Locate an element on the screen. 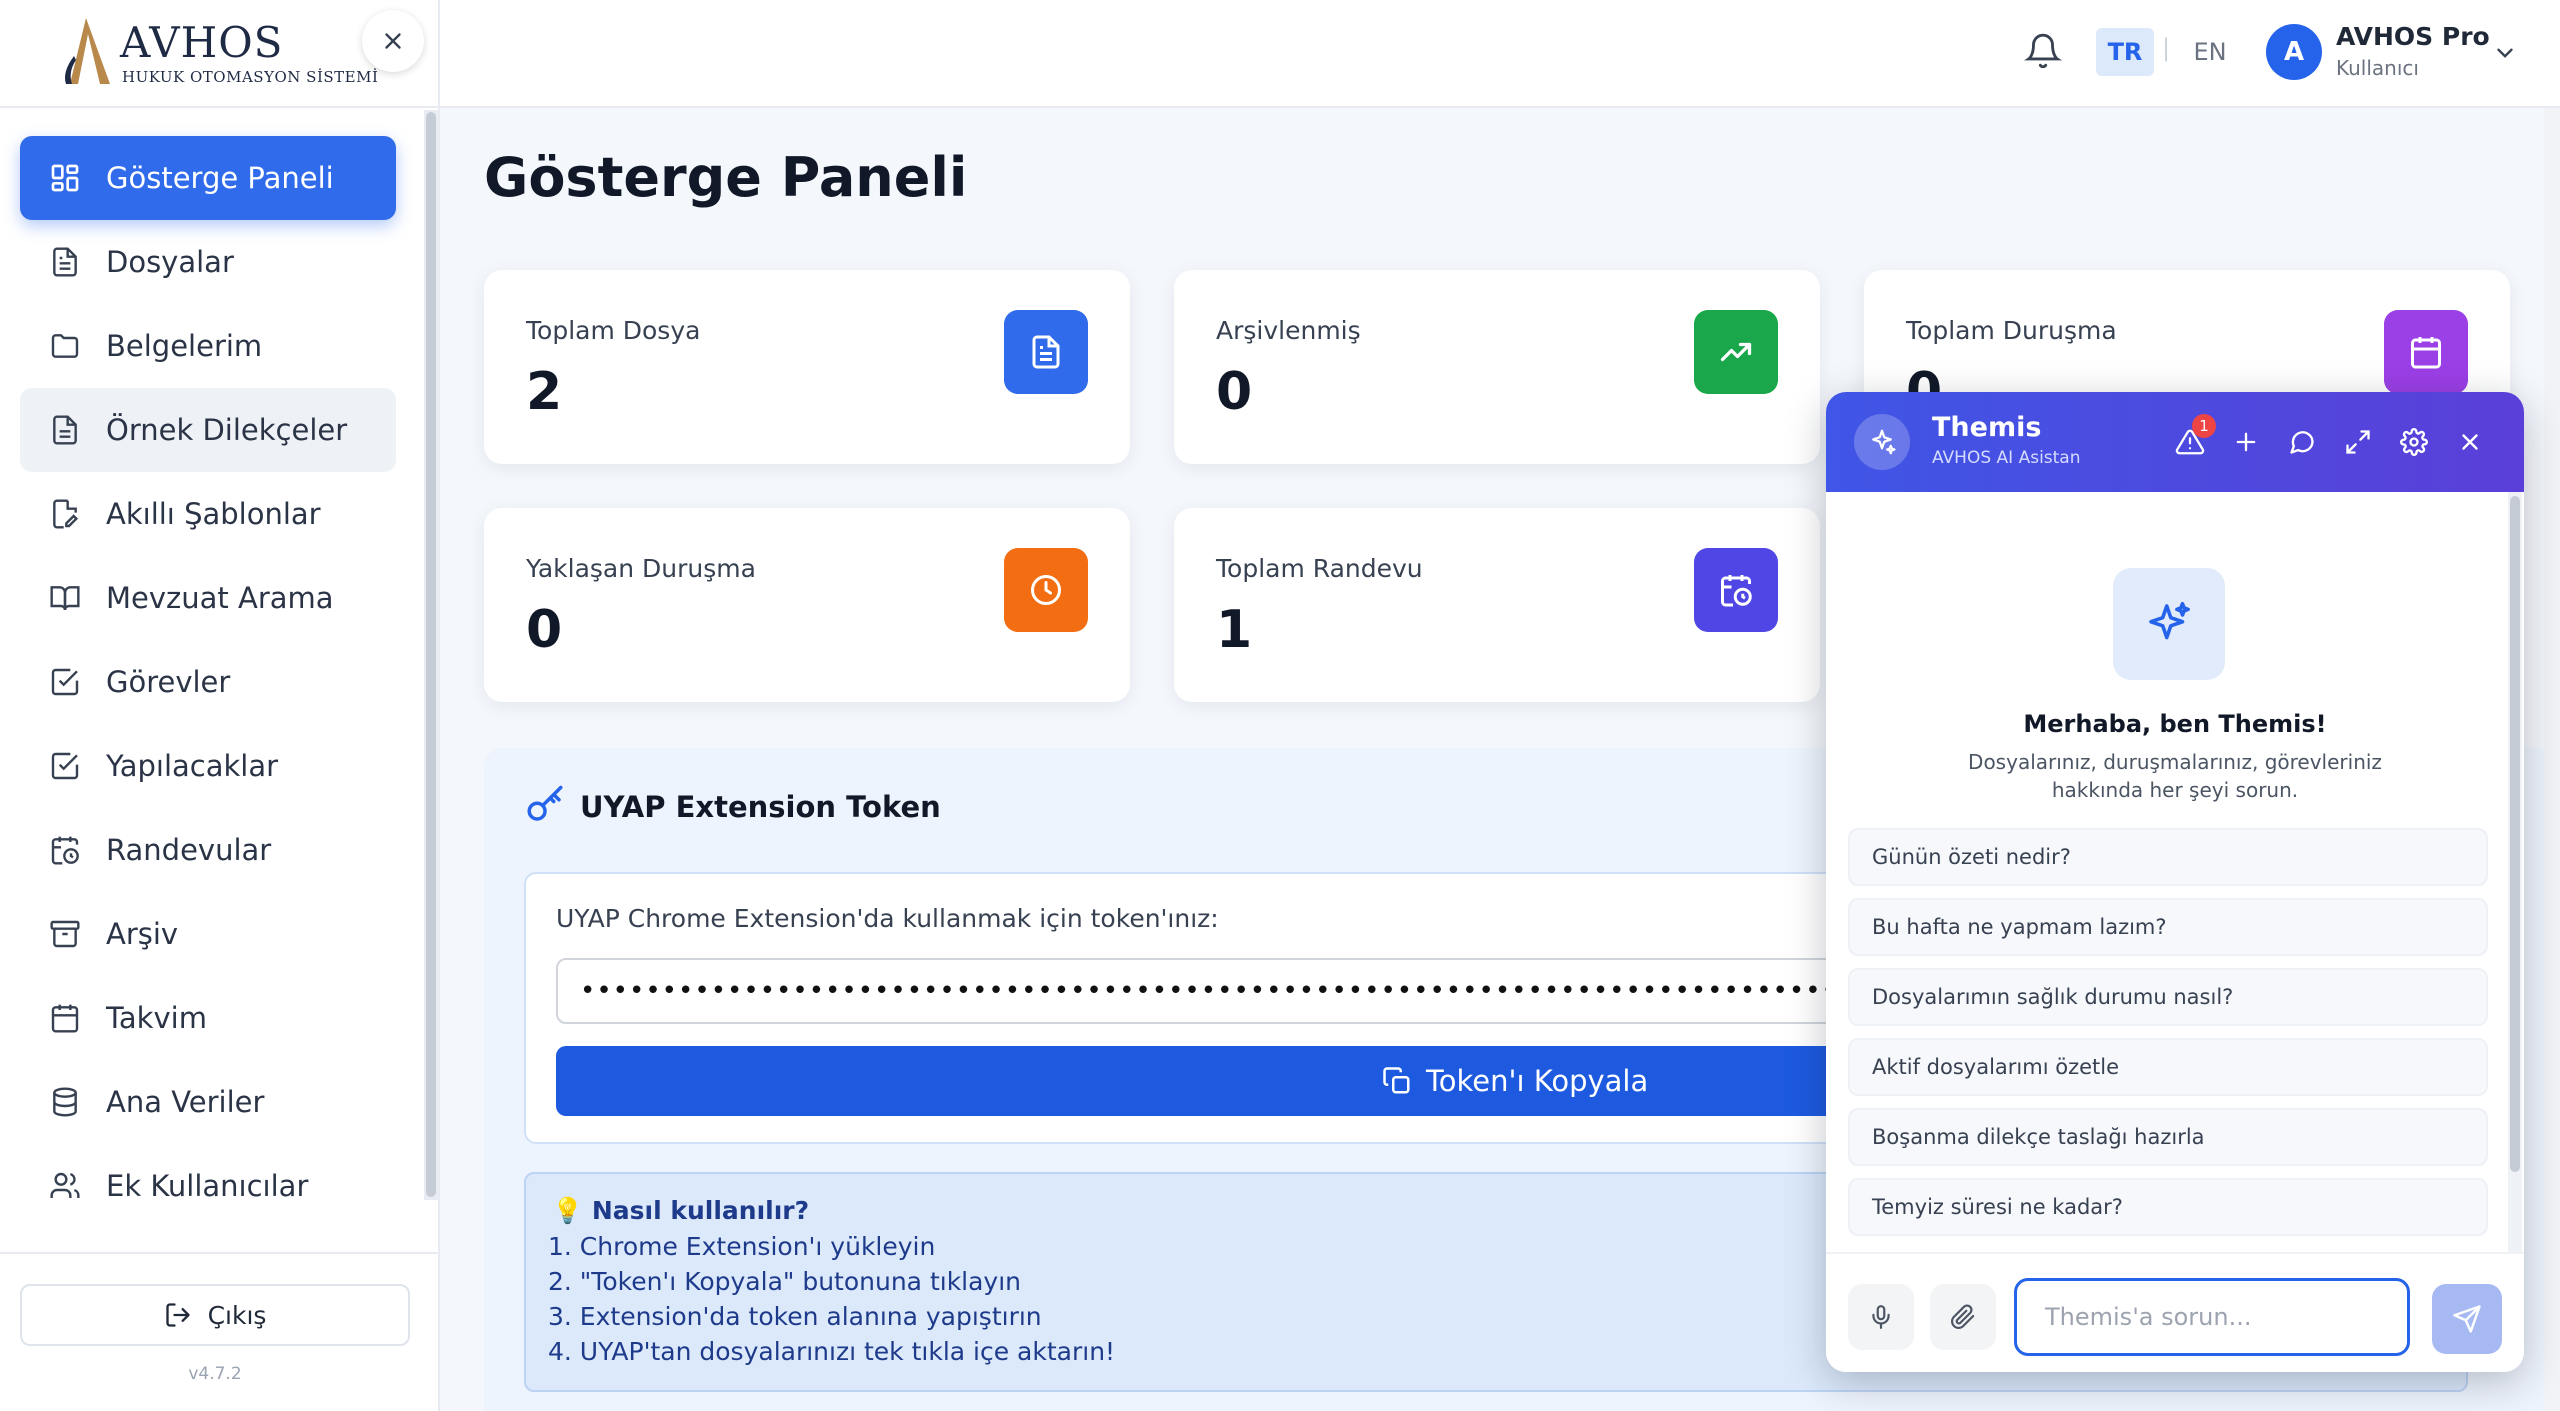  sidebar-item-appointments: Randevular is located at coordinates (208, 850).